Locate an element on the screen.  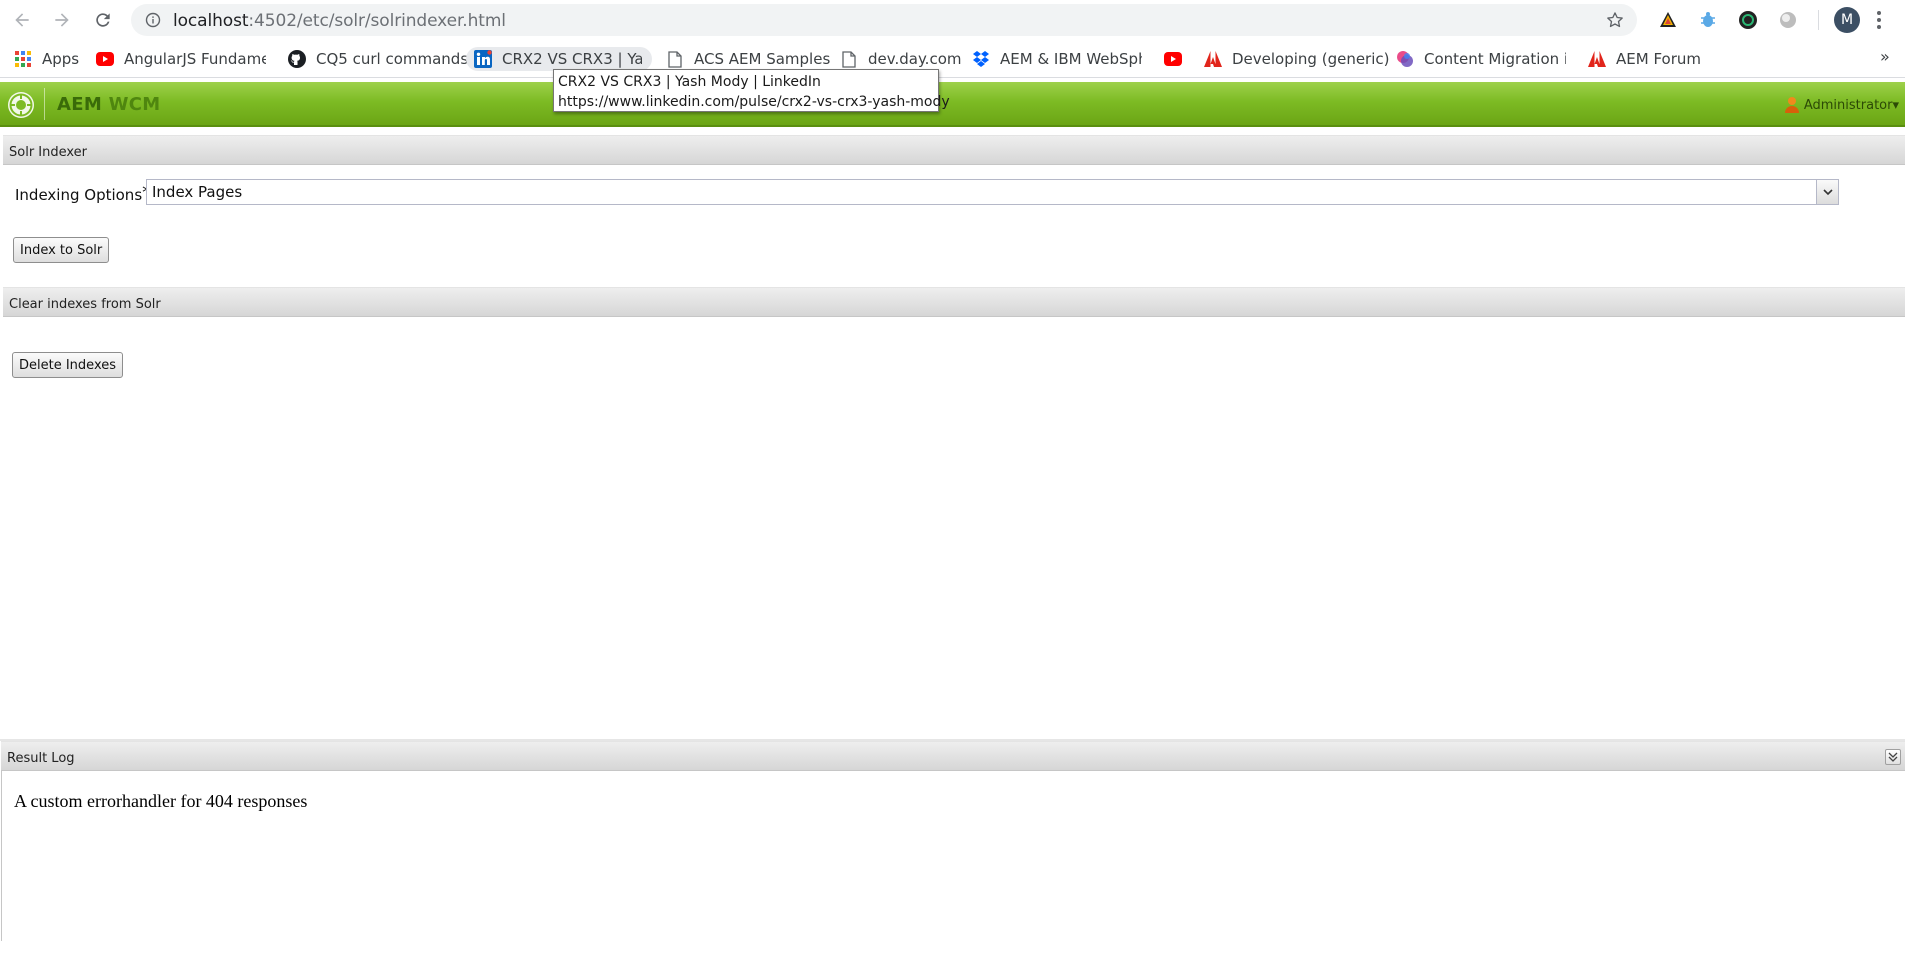
bookmark-cq5-curl: CQ5 curl commands is located at coordinates (378, 59).